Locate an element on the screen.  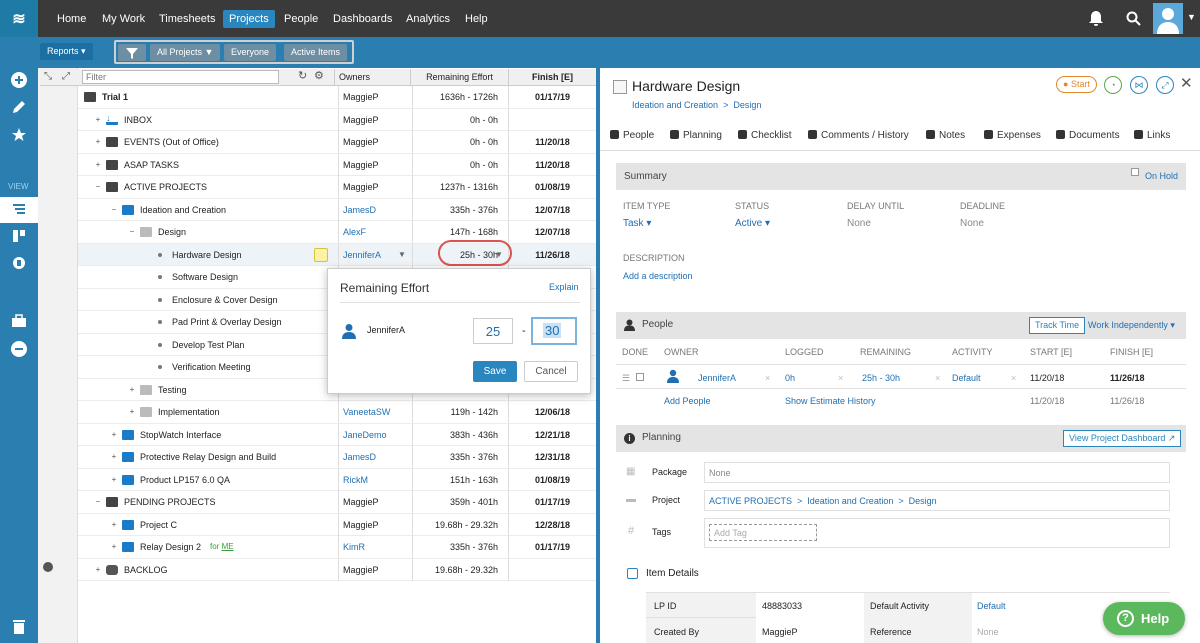
filter-input is located at coordinates (180, 77).